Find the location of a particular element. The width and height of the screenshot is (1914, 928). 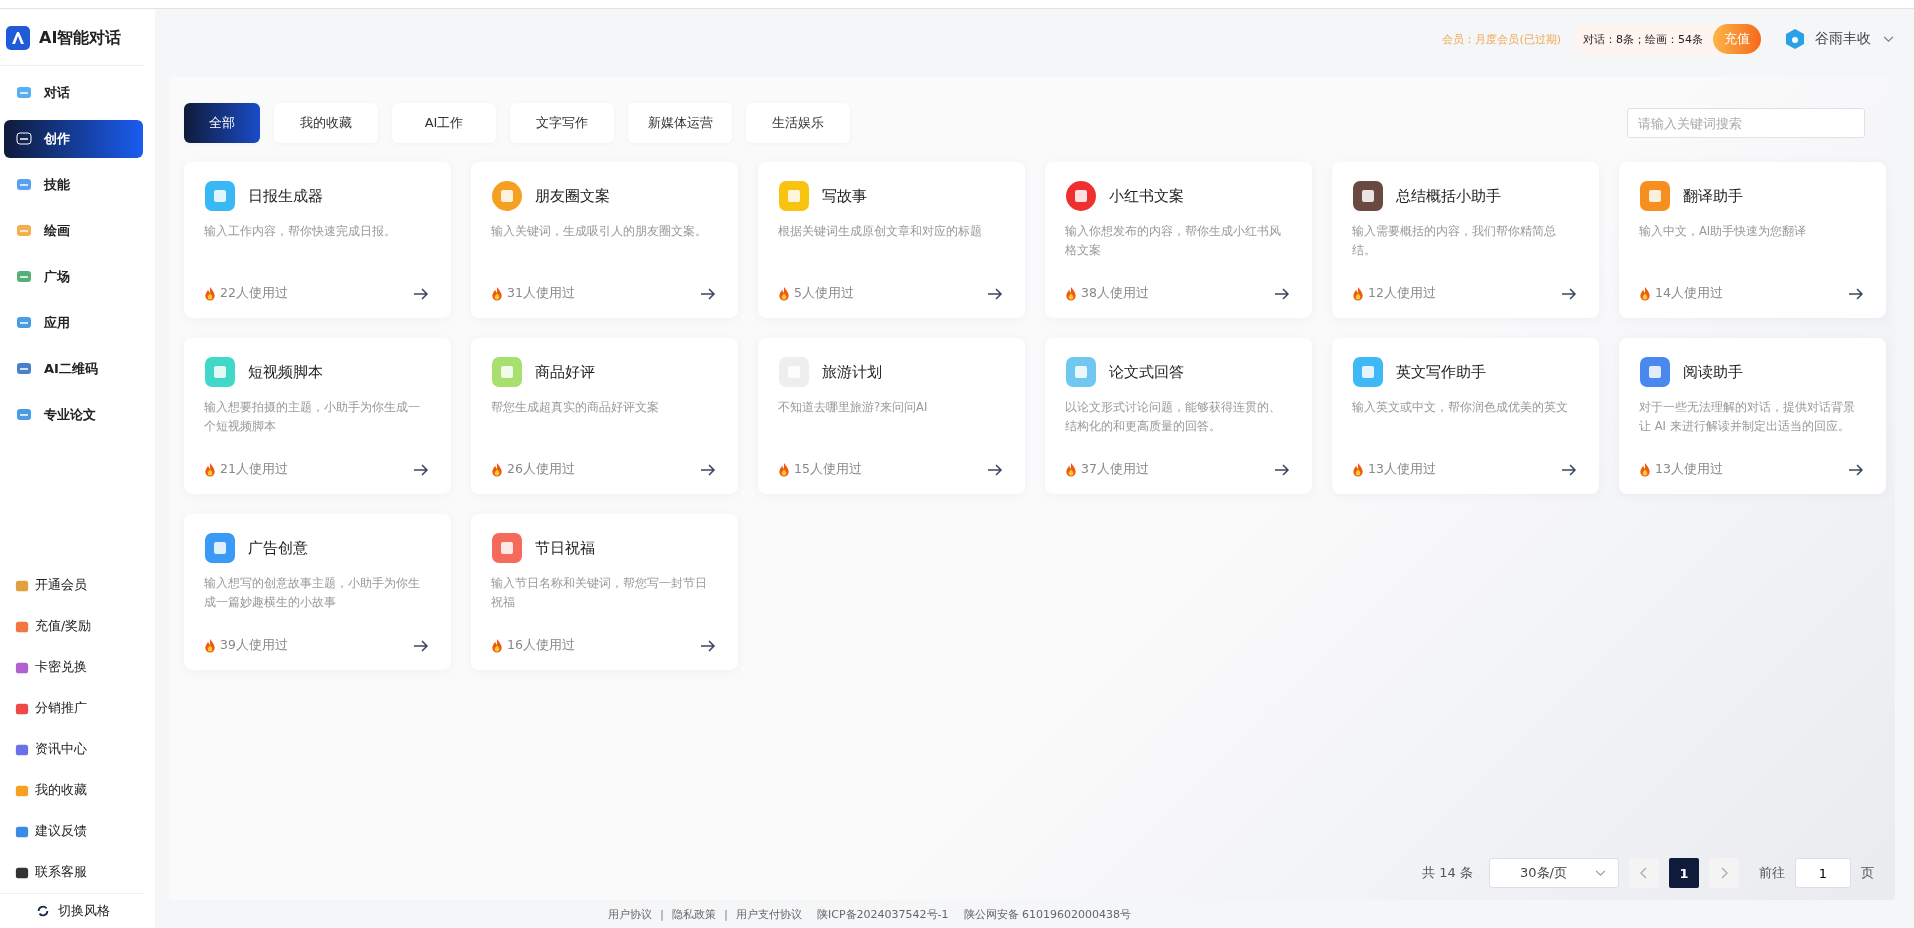

sidebar-link: 联系客服 is located at coordinates (77, 872).